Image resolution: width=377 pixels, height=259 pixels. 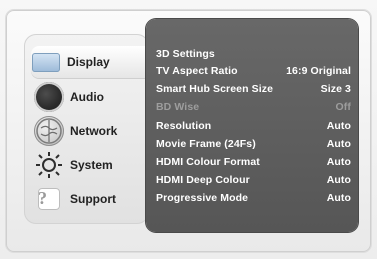 I want to click on sidebar-item-label: System, so click(x=91, y=165).